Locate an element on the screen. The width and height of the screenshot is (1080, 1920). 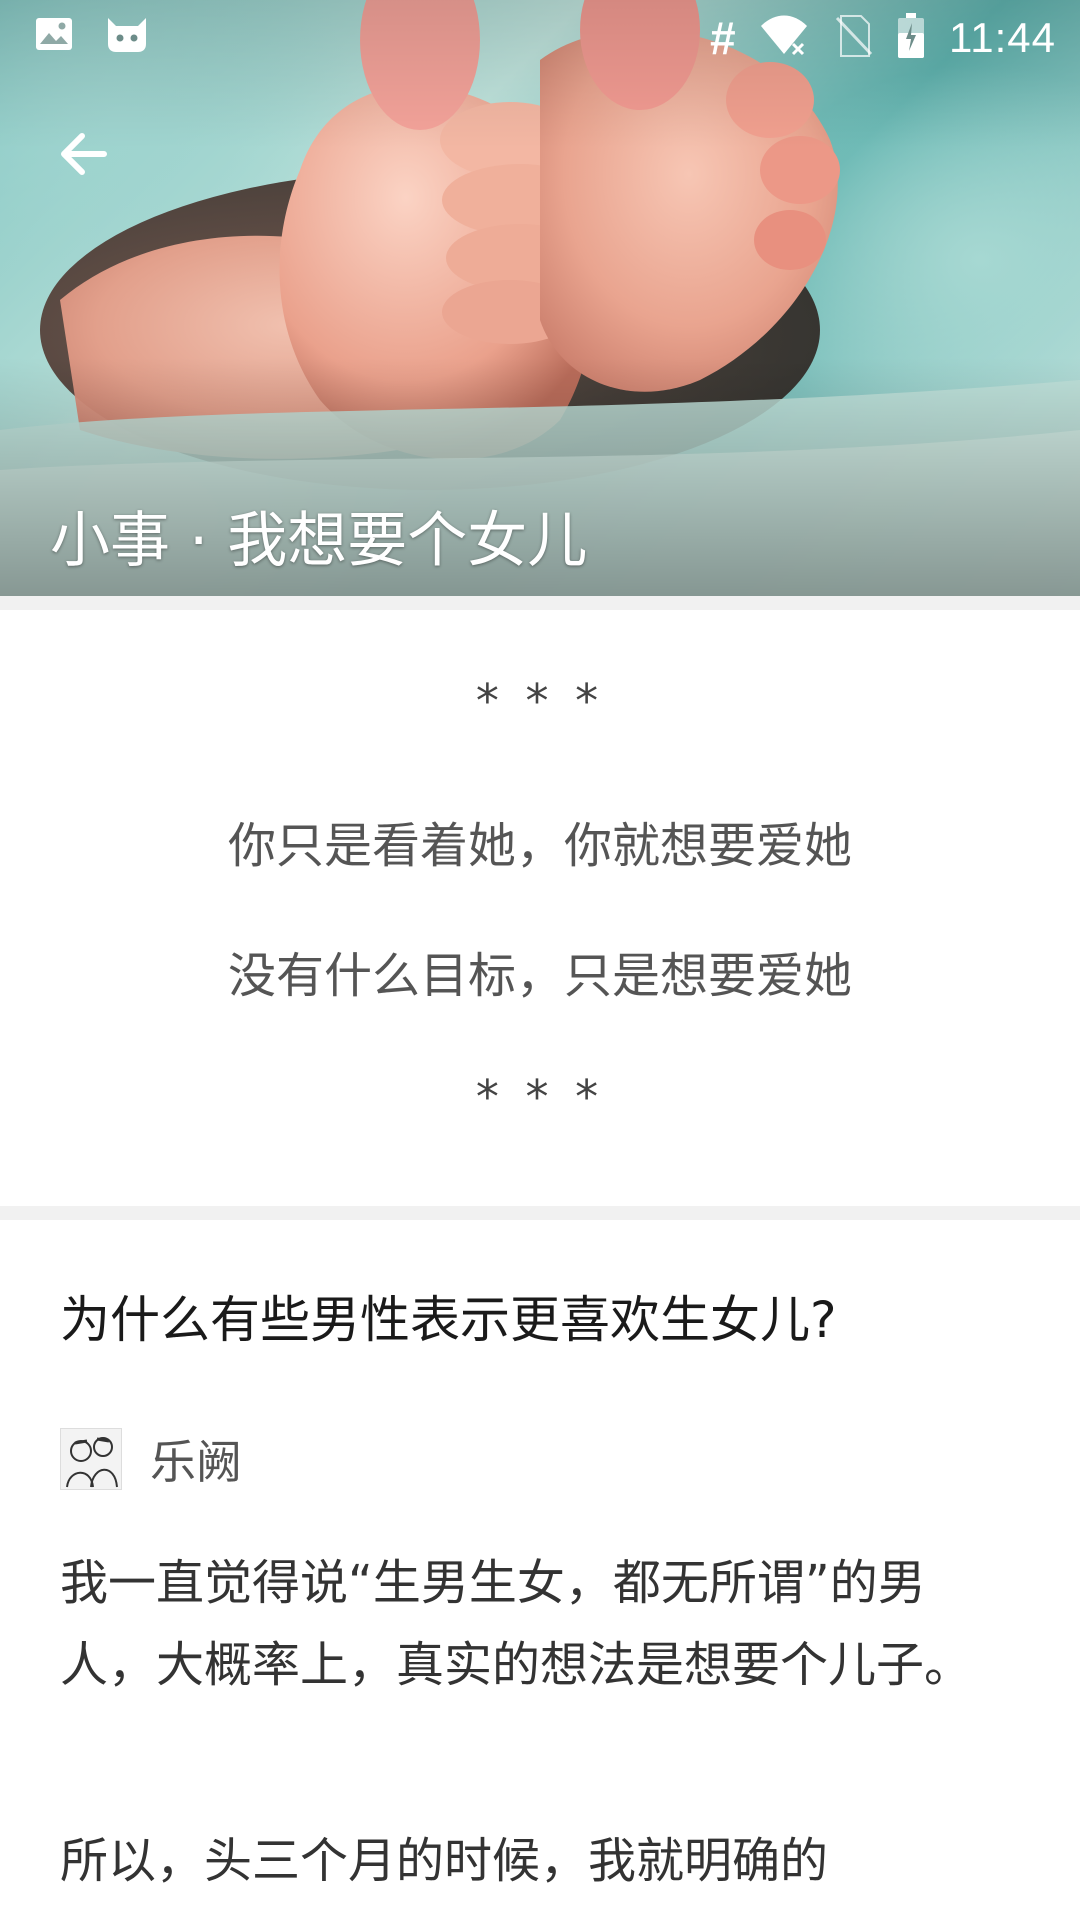
no-sim-icon is located at coordinates (853, 38).